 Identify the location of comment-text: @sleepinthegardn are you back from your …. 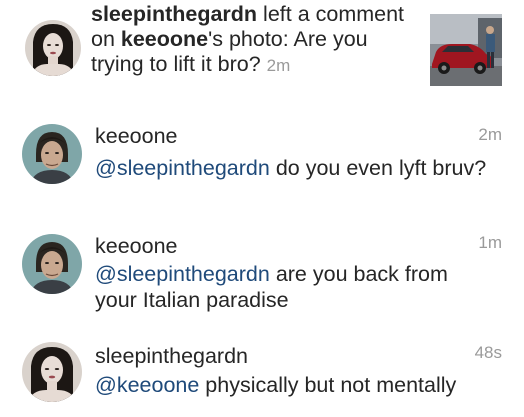
(295, 287).